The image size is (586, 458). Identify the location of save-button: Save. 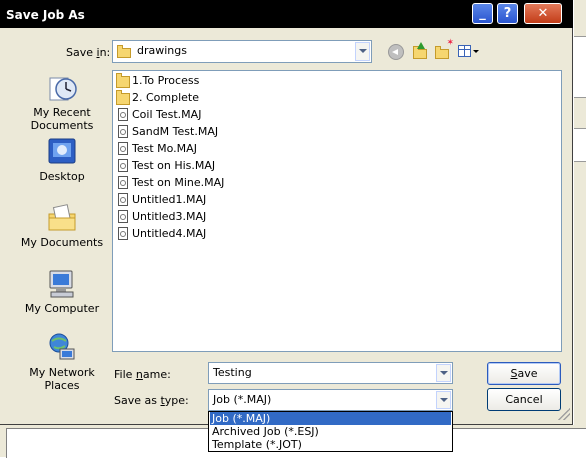
(524, 373).